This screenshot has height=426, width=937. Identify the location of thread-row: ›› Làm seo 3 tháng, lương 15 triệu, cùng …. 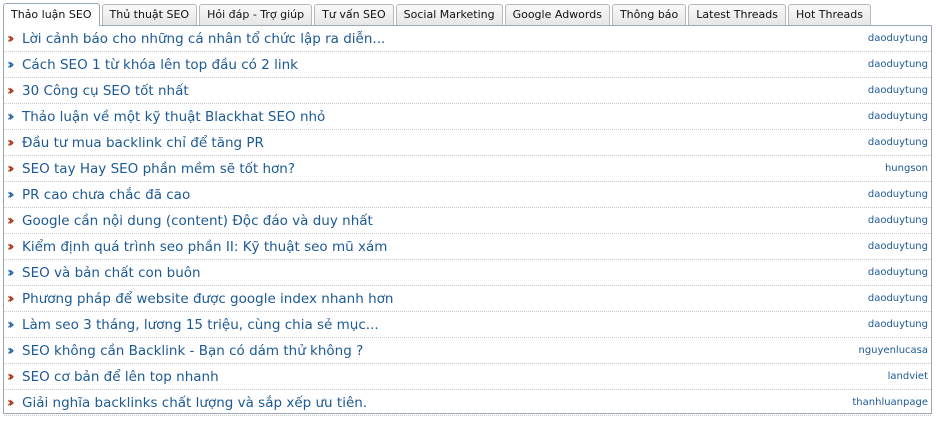
(467, 325).